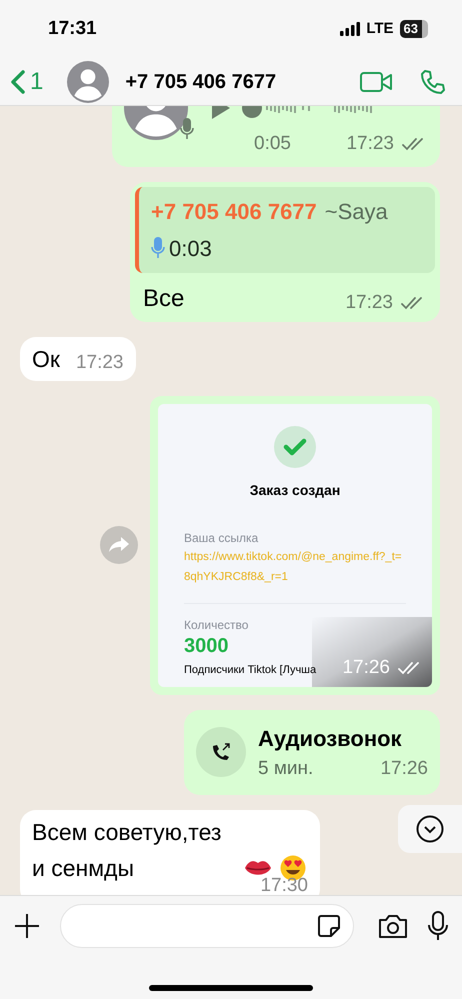 The image size is (462, 999). Describe the element at coordinates (295, 490) in the screenshot. I see `order-title: Заказ создан` at that location.